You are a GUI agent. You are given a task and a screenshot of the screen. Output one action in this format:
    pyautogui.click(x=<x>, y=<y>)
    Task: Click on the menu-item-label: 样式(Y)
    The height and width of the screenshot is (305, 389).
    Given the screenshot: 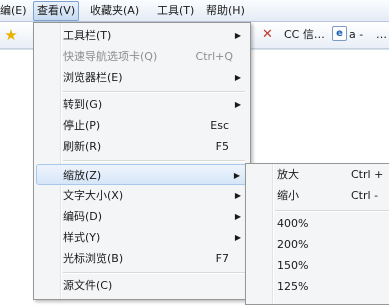 What is the action you would take?
    pyautogui.click(x=82, y=237)
    